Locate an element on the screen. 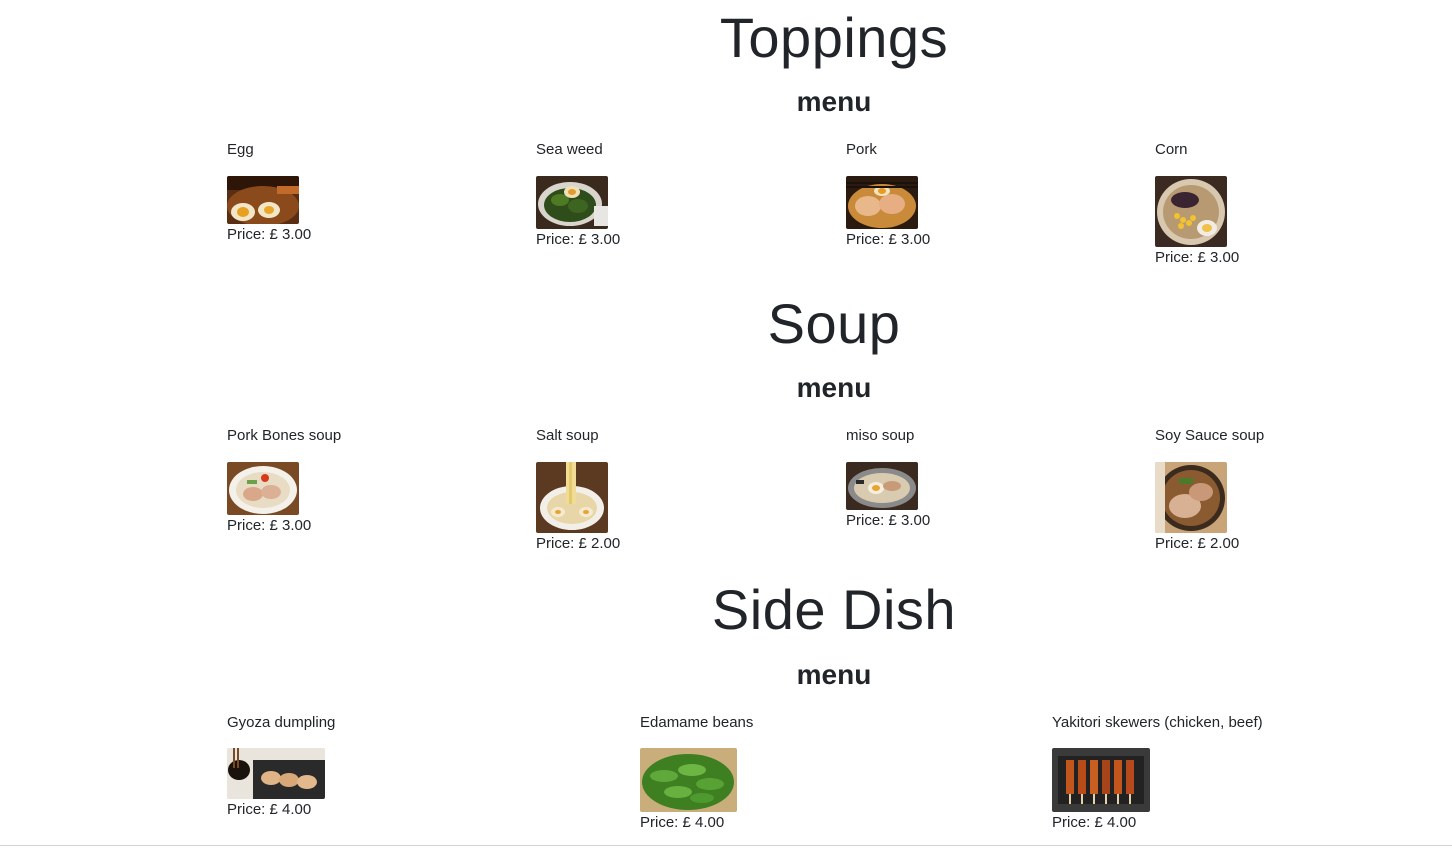 The height and width of the screenshot is (851, 1452). menu-item-miso-soup: miso soup Price: £ 3.00 is located at coordinates (888, 478).